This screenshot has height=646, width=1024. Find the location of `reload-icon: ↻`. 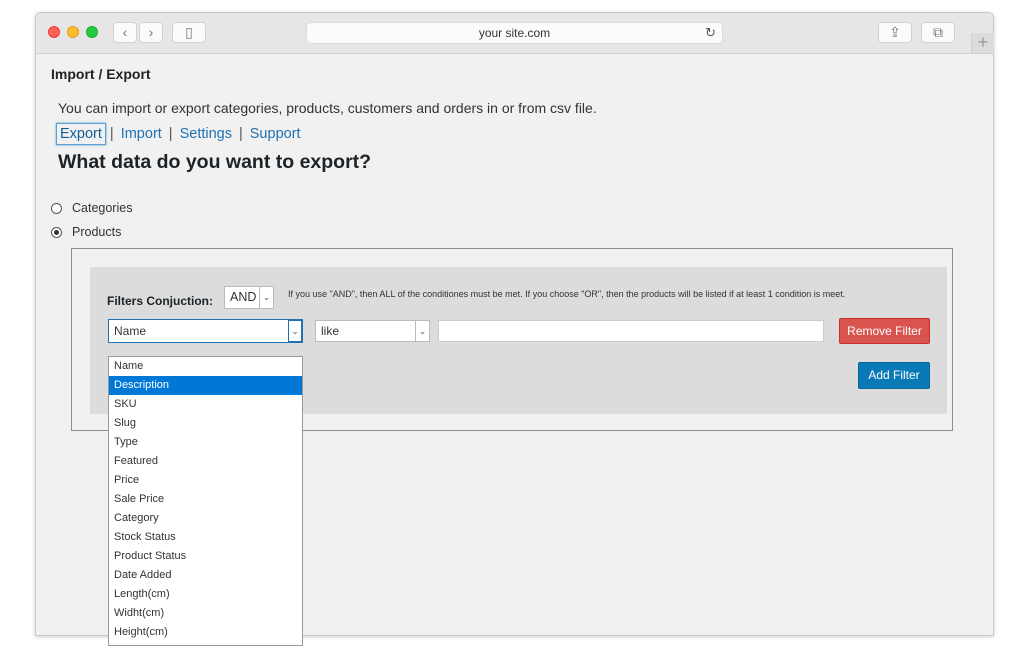

reload-icon: ↻ is located at coordinates (710, 33).